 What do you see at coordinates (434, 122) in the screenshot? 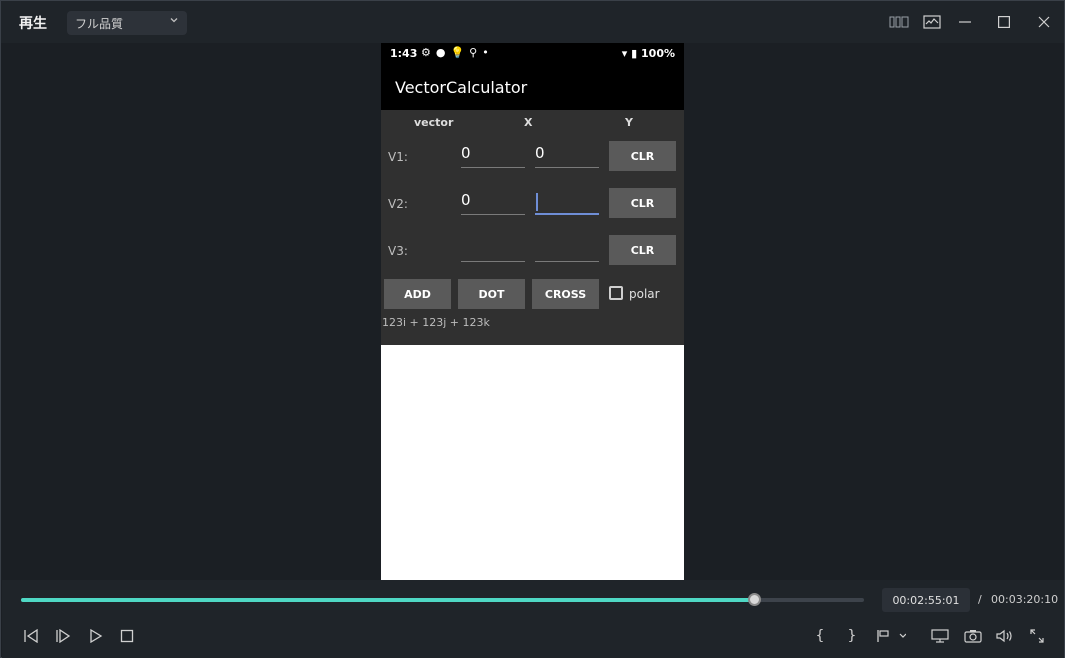
I see `header-vector: vector` at bounding box center [434, 122].